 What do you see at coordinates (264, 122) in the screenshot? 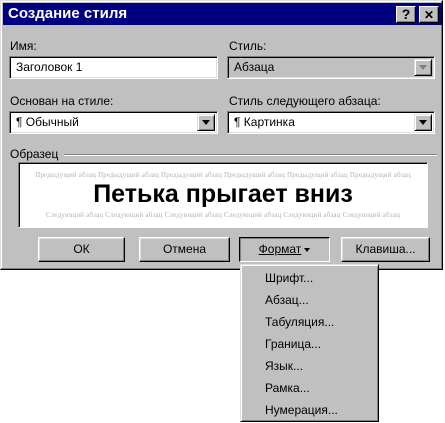
I see `next-style-value: ¶ Картинка` at bounding box center [264, 122].